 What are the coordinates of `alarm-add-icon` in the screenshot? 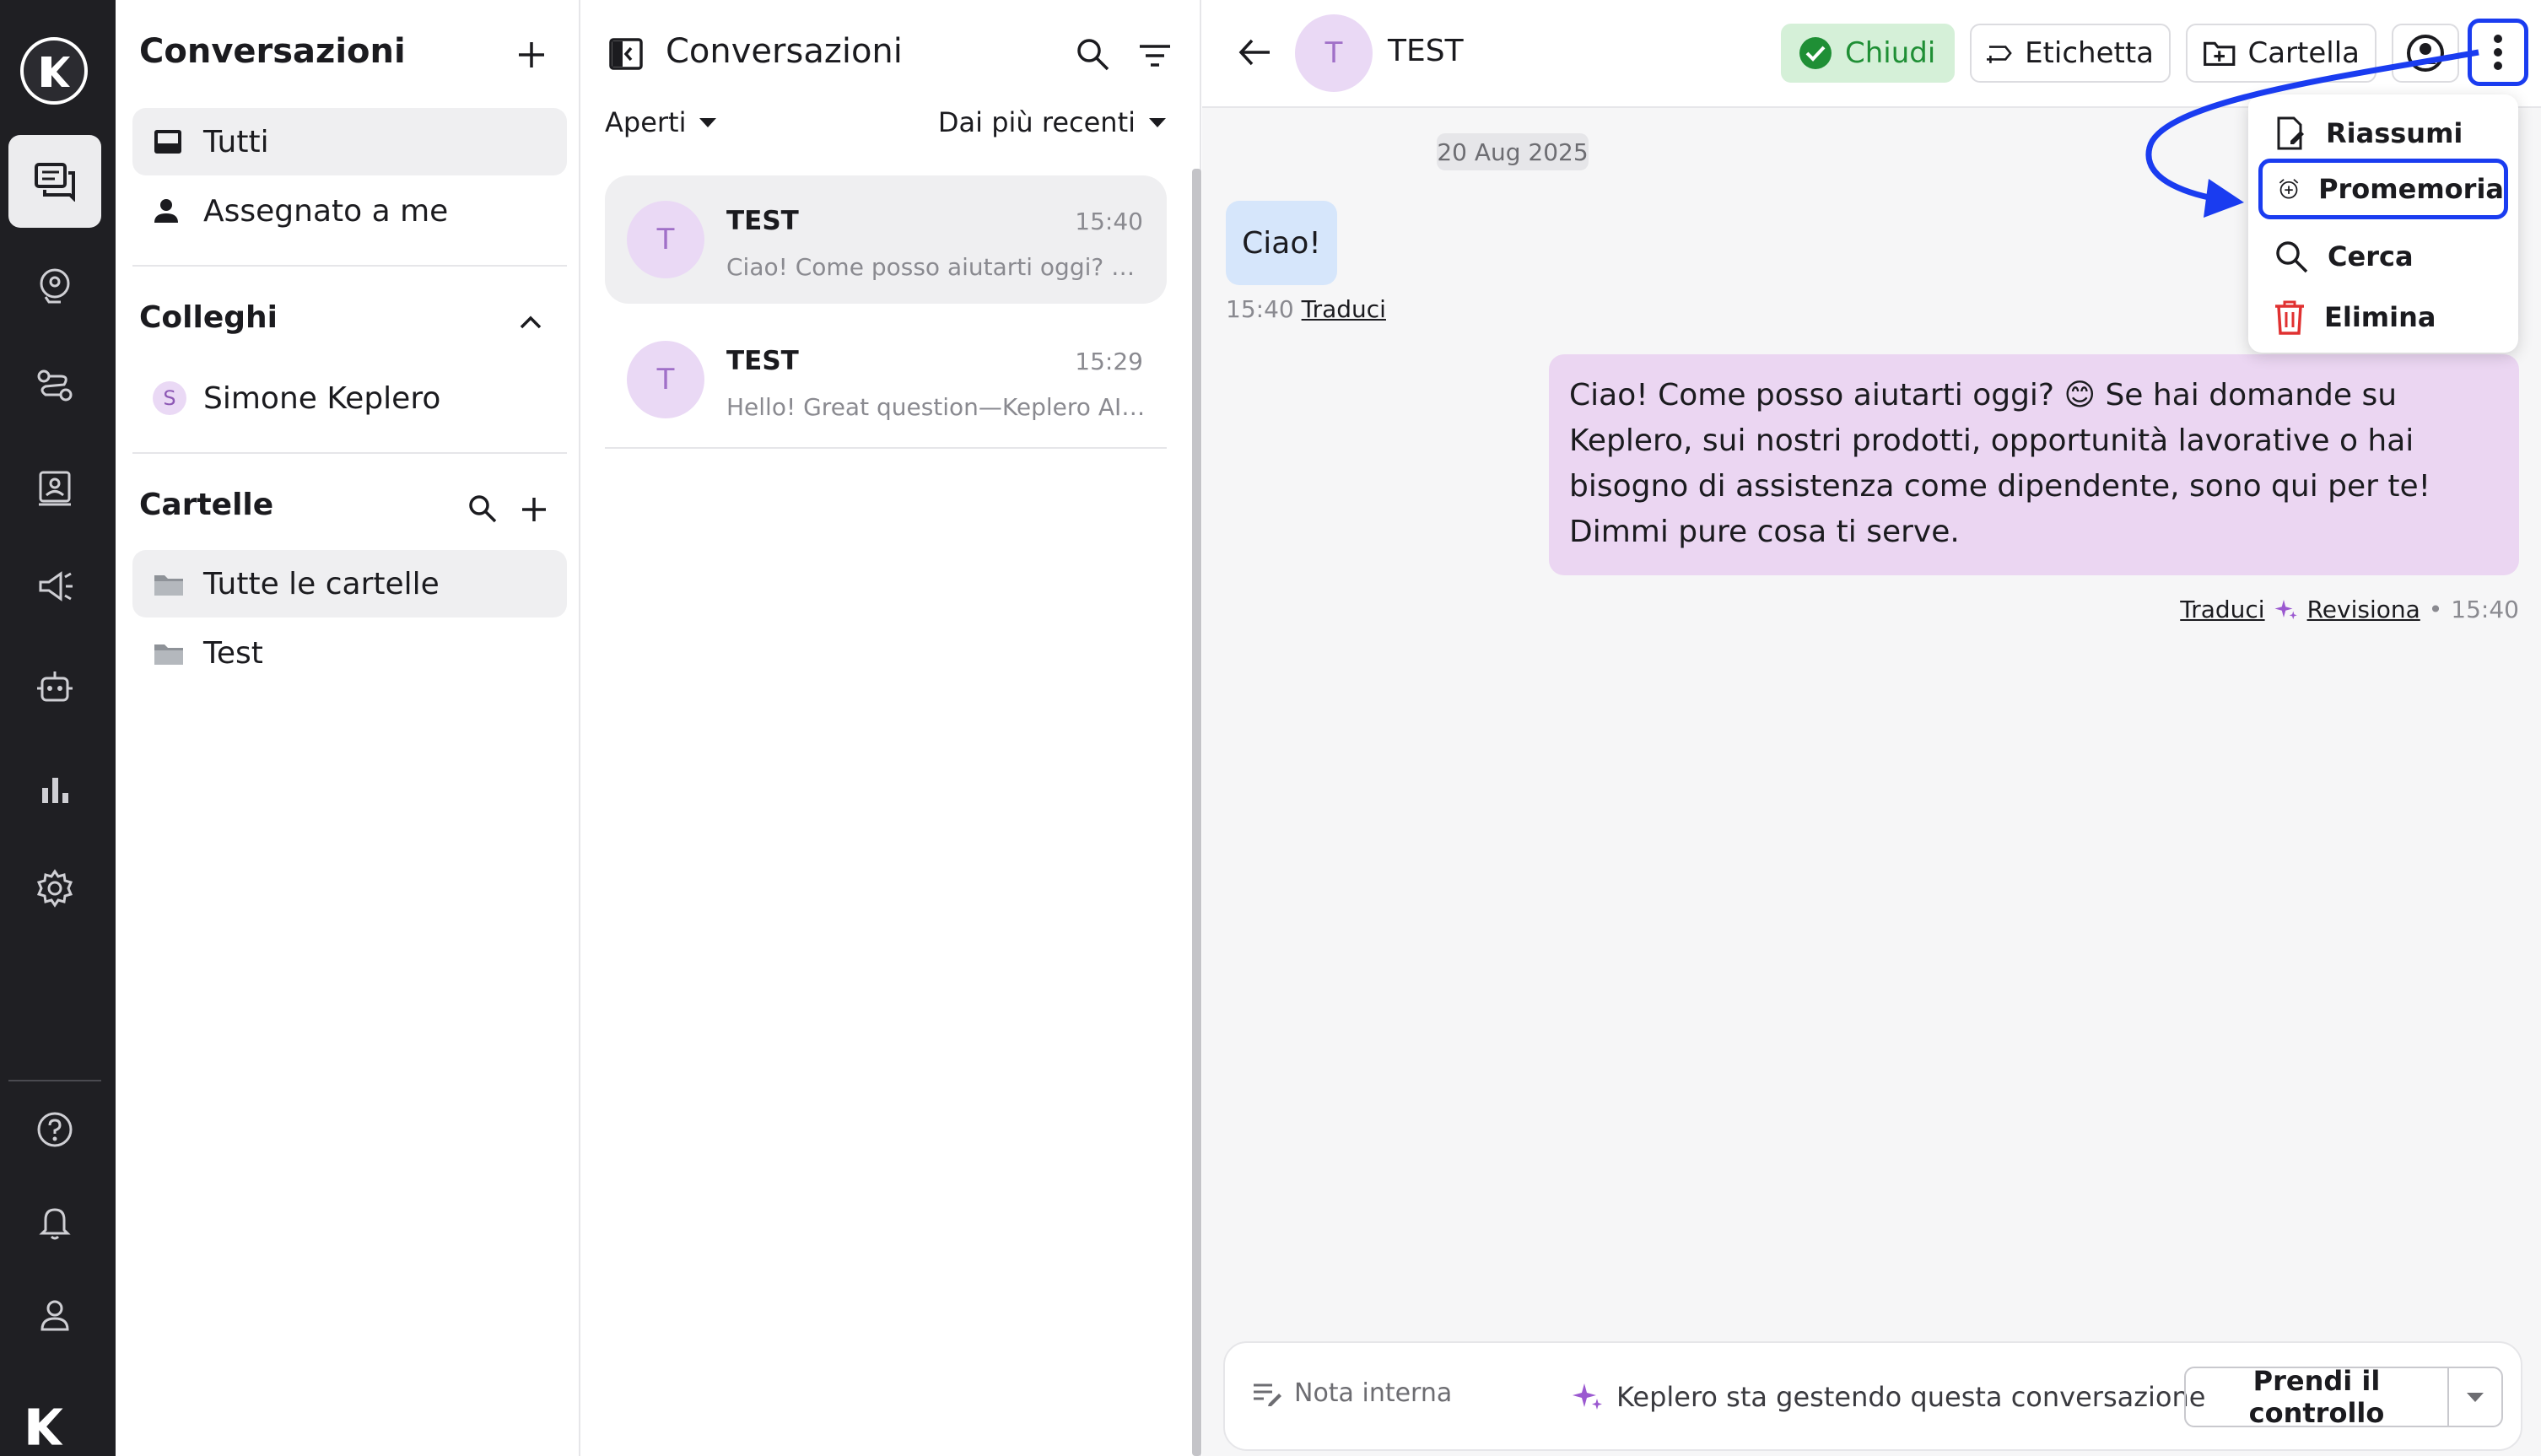 It's located at (2289, 189).